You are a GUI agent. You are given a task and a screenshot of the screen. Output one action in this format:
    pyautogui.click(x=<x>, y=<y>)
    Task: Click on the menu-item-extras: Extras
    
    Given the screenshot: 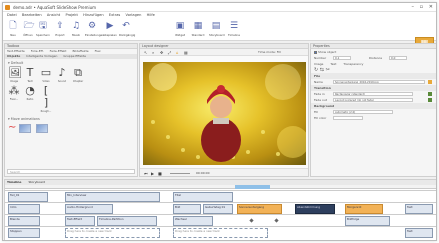 What is the action you would take?
    pyautogui.click(x=114, y=15)
    